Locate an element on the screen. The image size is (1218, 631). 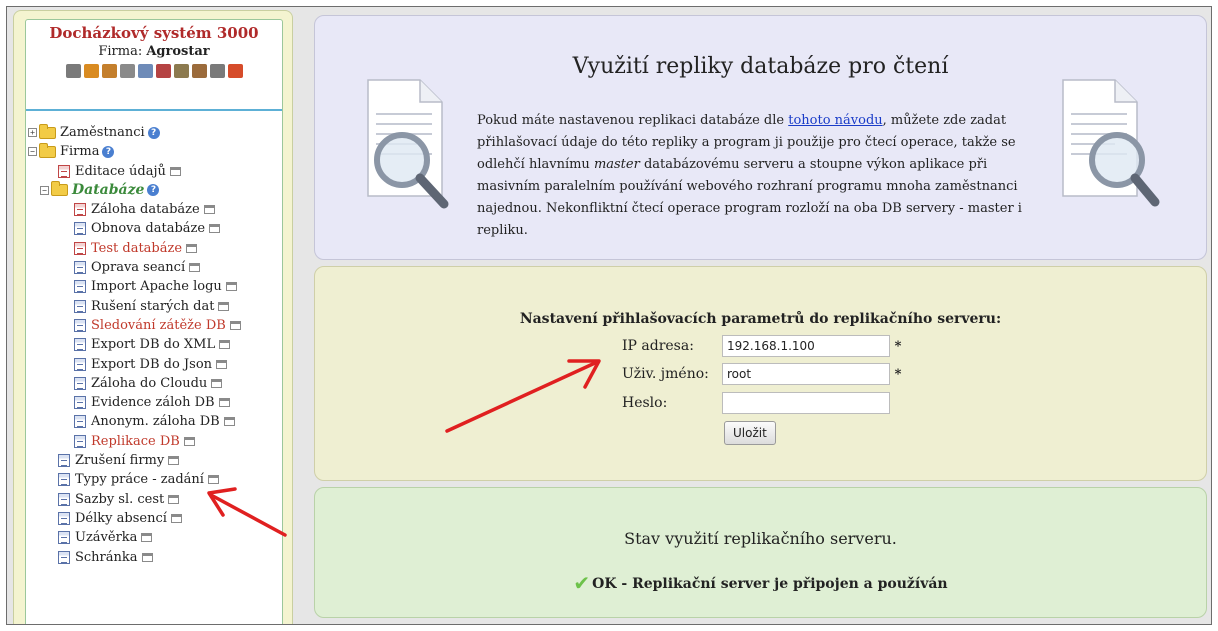
tree-label: Firma is located at coordinates (80, 152).